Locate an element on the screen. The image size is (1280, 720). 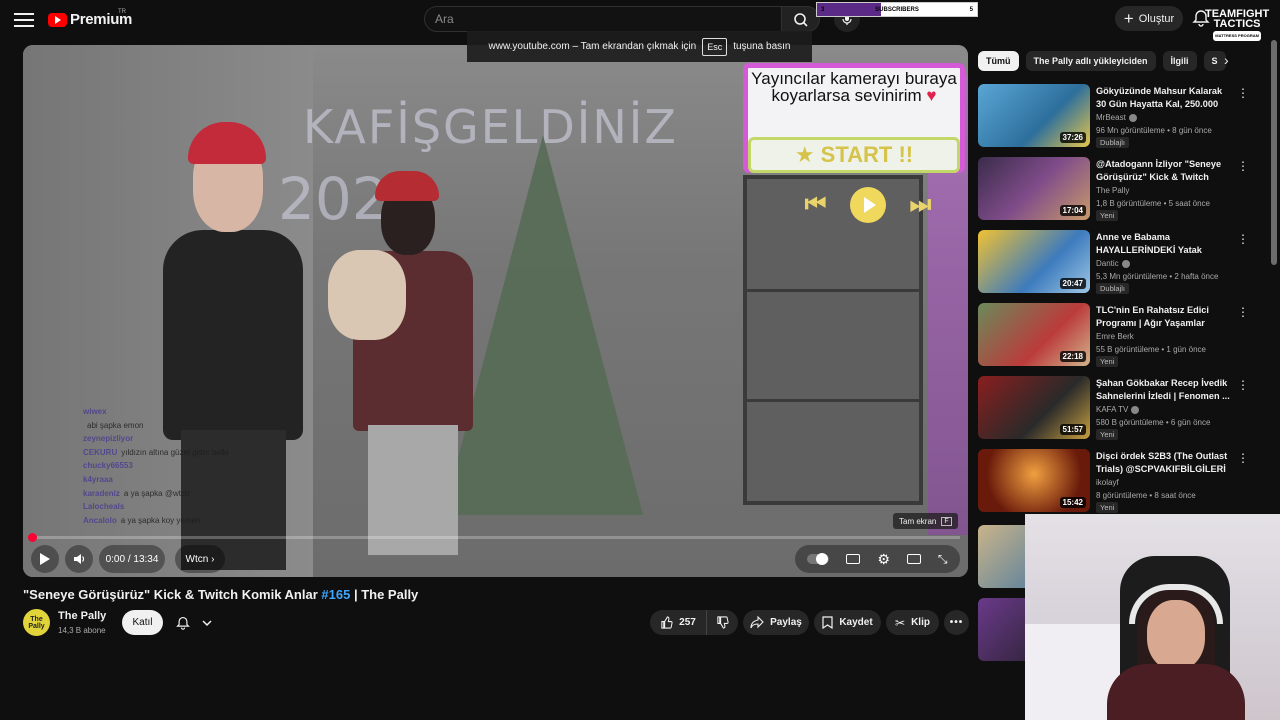
chat-message: CEKURU yıldızın altına güzel gider belki is located at coordinates (193, 453).